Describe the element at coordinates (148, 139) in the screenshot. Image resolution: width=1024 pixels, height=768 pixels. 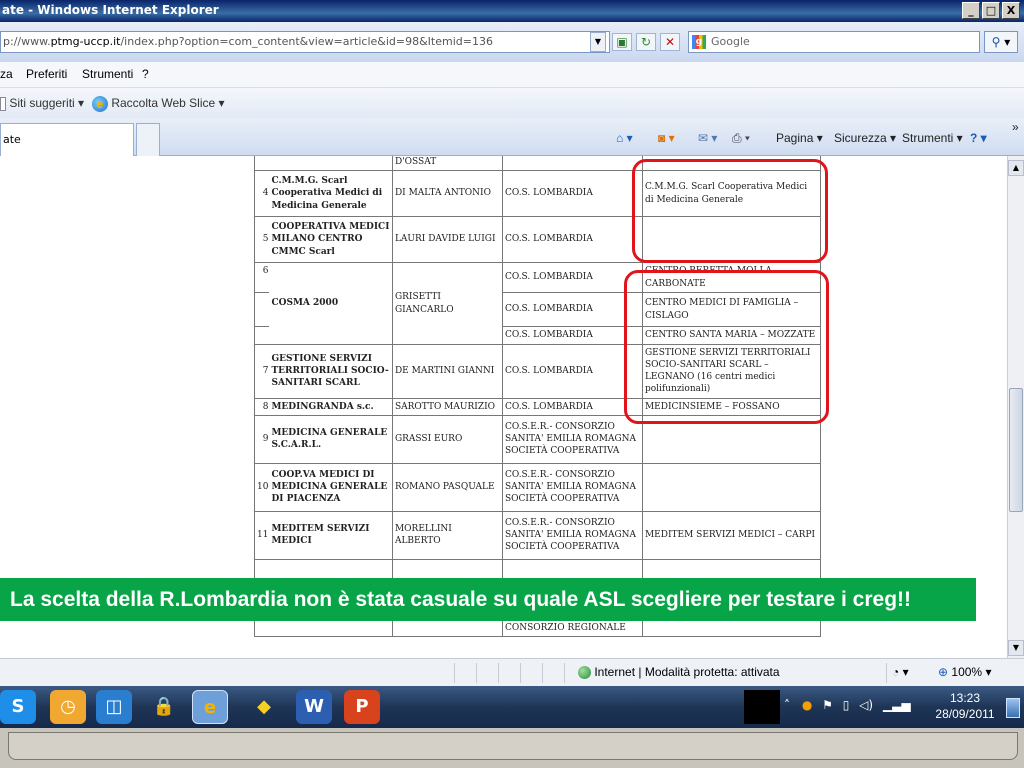
I see `new-tab-button` at that location.